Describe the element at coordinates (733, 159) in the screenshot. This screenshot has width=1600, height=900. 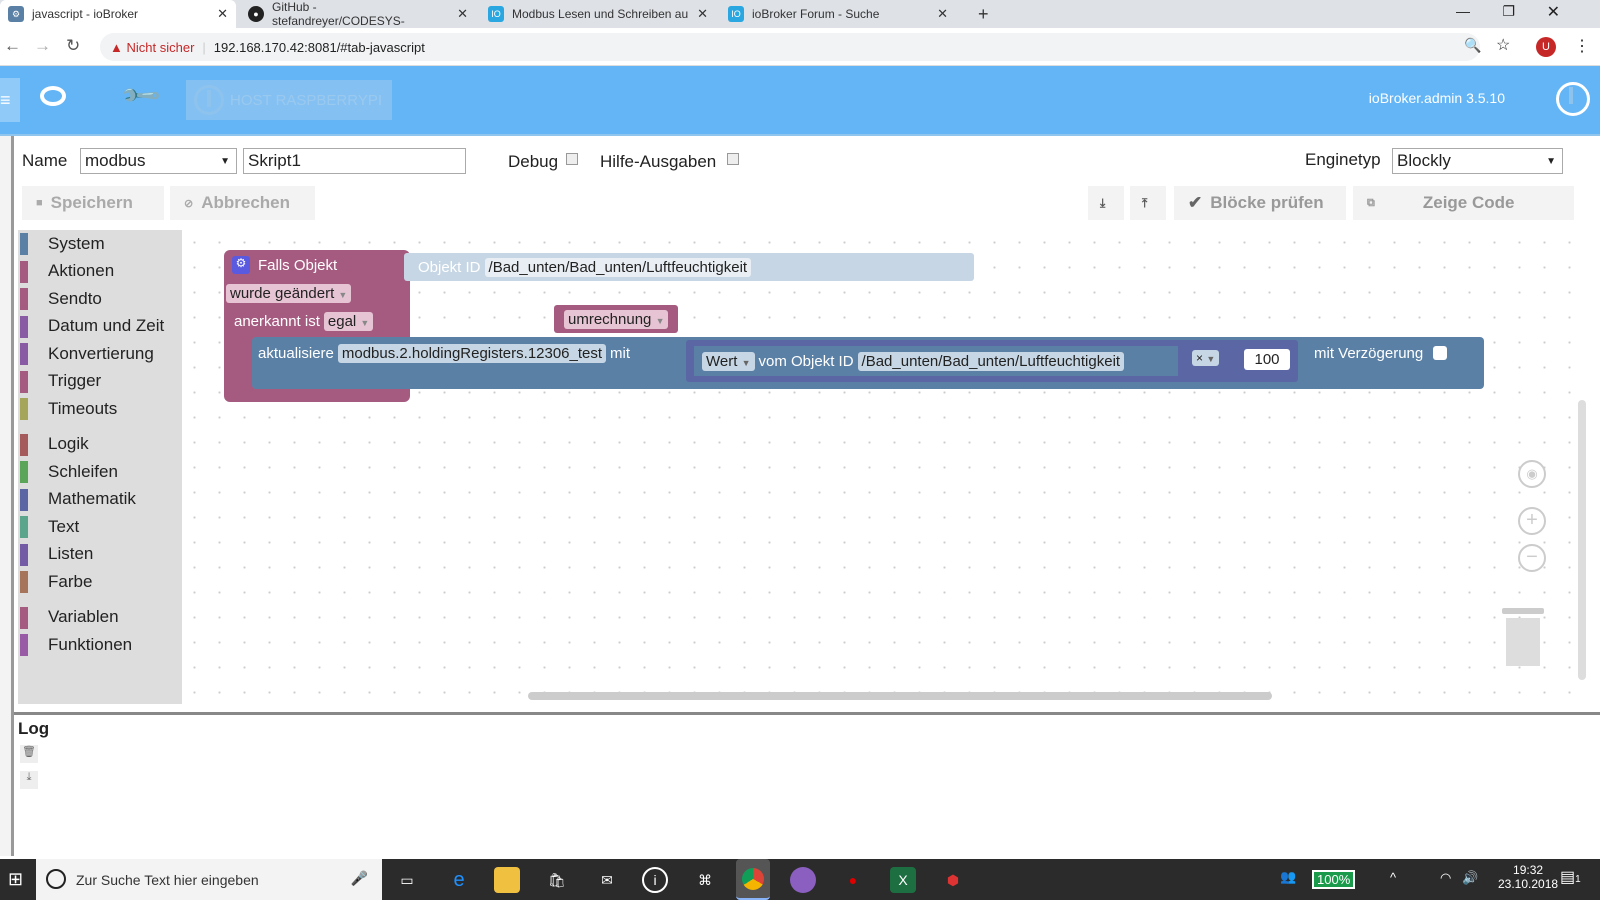
I see `hilfe-checkbox` at that location.